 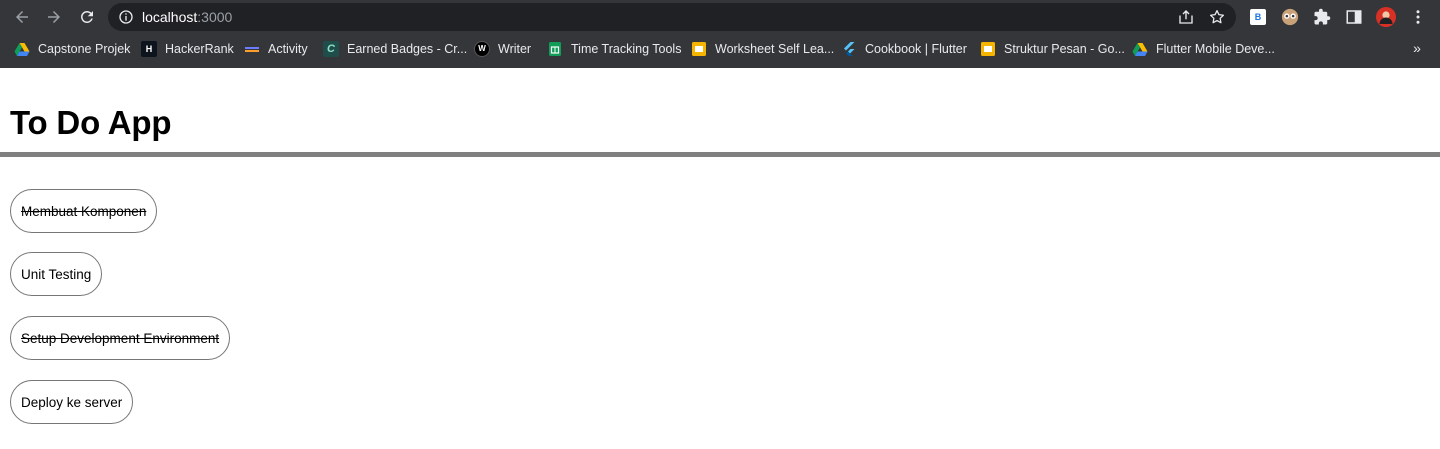 I want to click on google-sheets-icon, so click(x=555, y=49).